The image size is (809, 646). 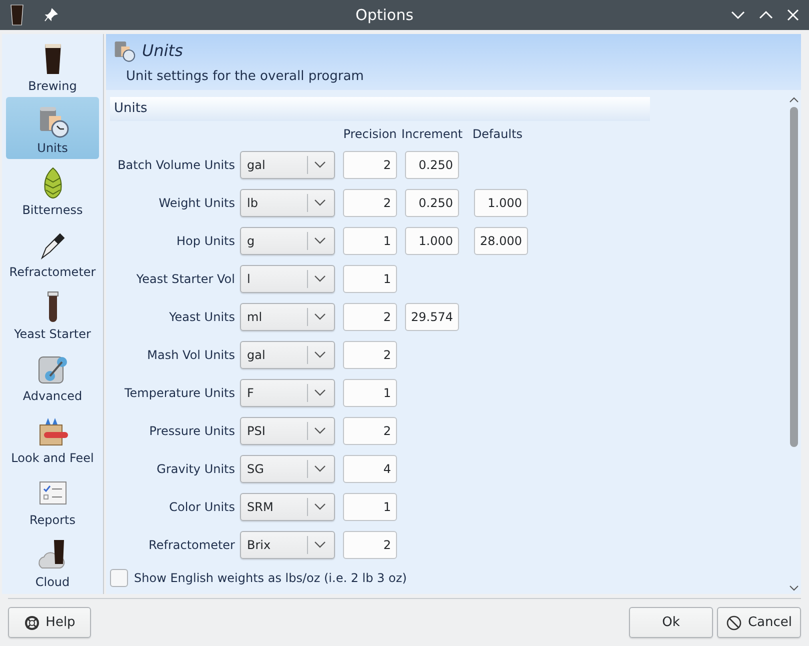 What do you see at coordinates (32, 622) in the screenshot?
I see `lifebuoy-icon` at bounding box center [32, 622].